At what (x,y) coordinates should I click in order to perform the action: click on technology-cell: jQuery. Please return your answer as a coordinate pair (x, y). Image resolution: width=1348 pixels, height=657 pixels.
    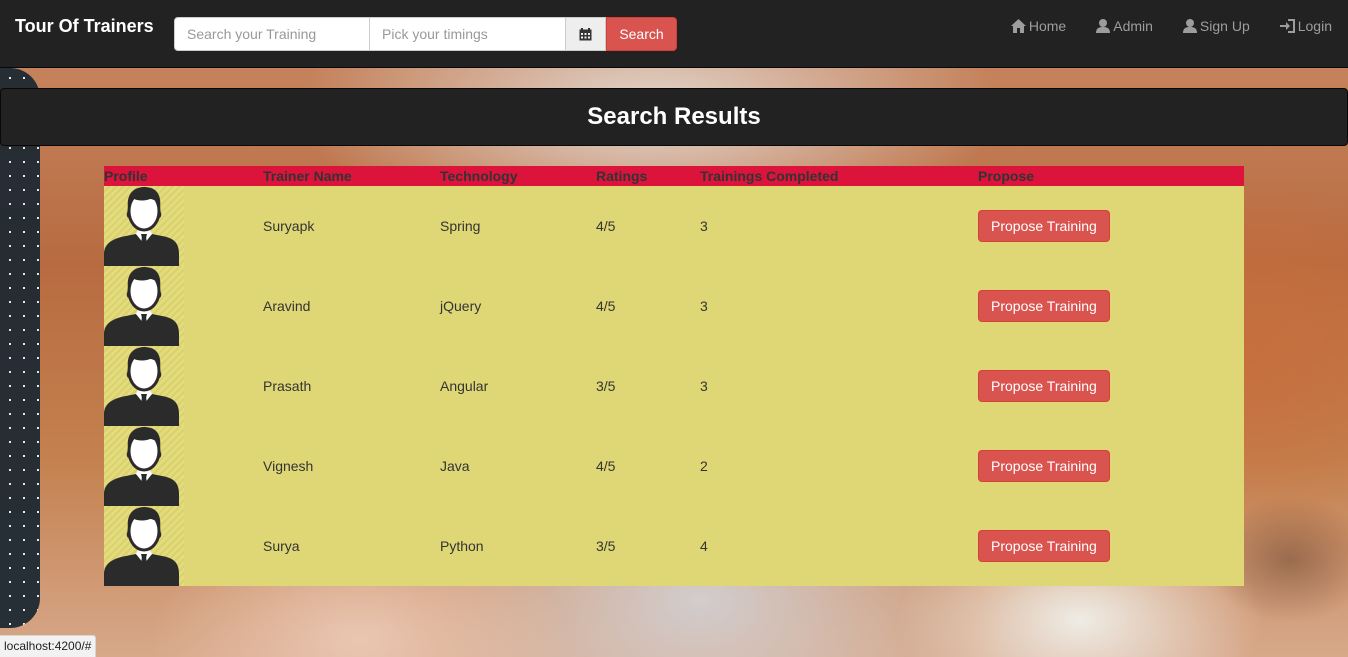
    Looking at the image, I should click on (461, 306).